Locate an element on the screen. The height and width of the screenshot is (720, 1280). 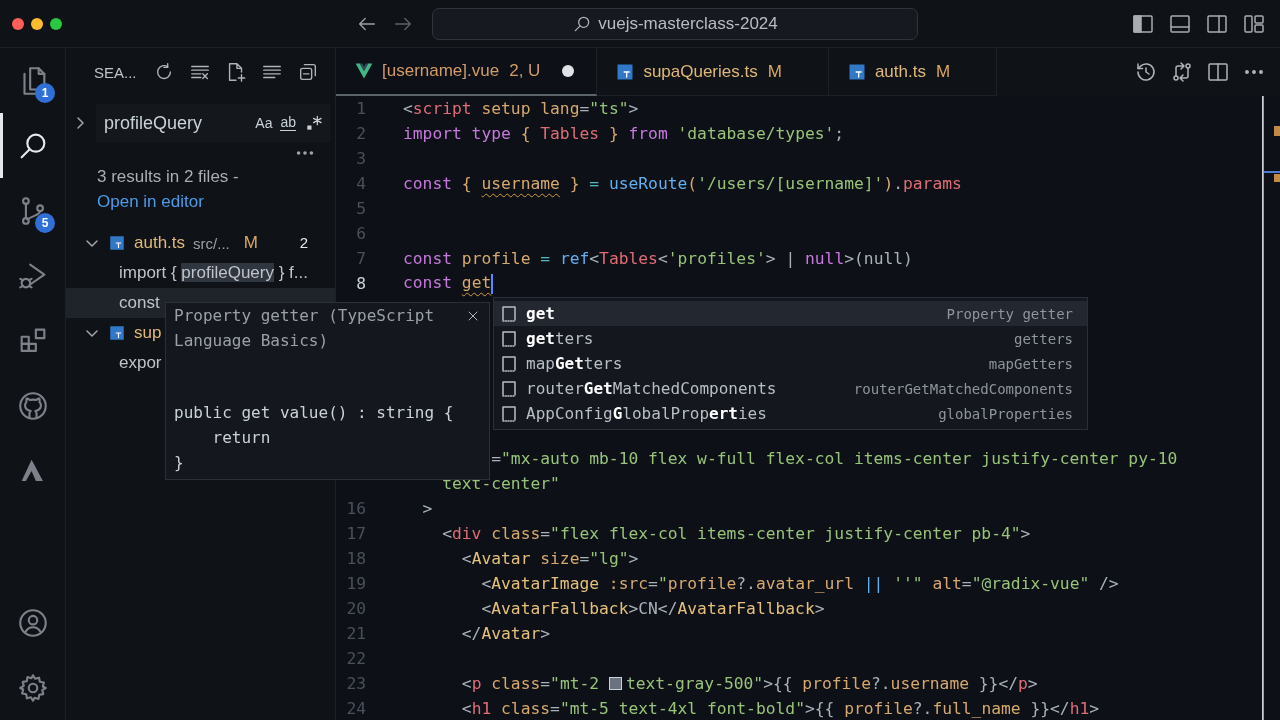
code-line: return is located at coordinates (242, 438).